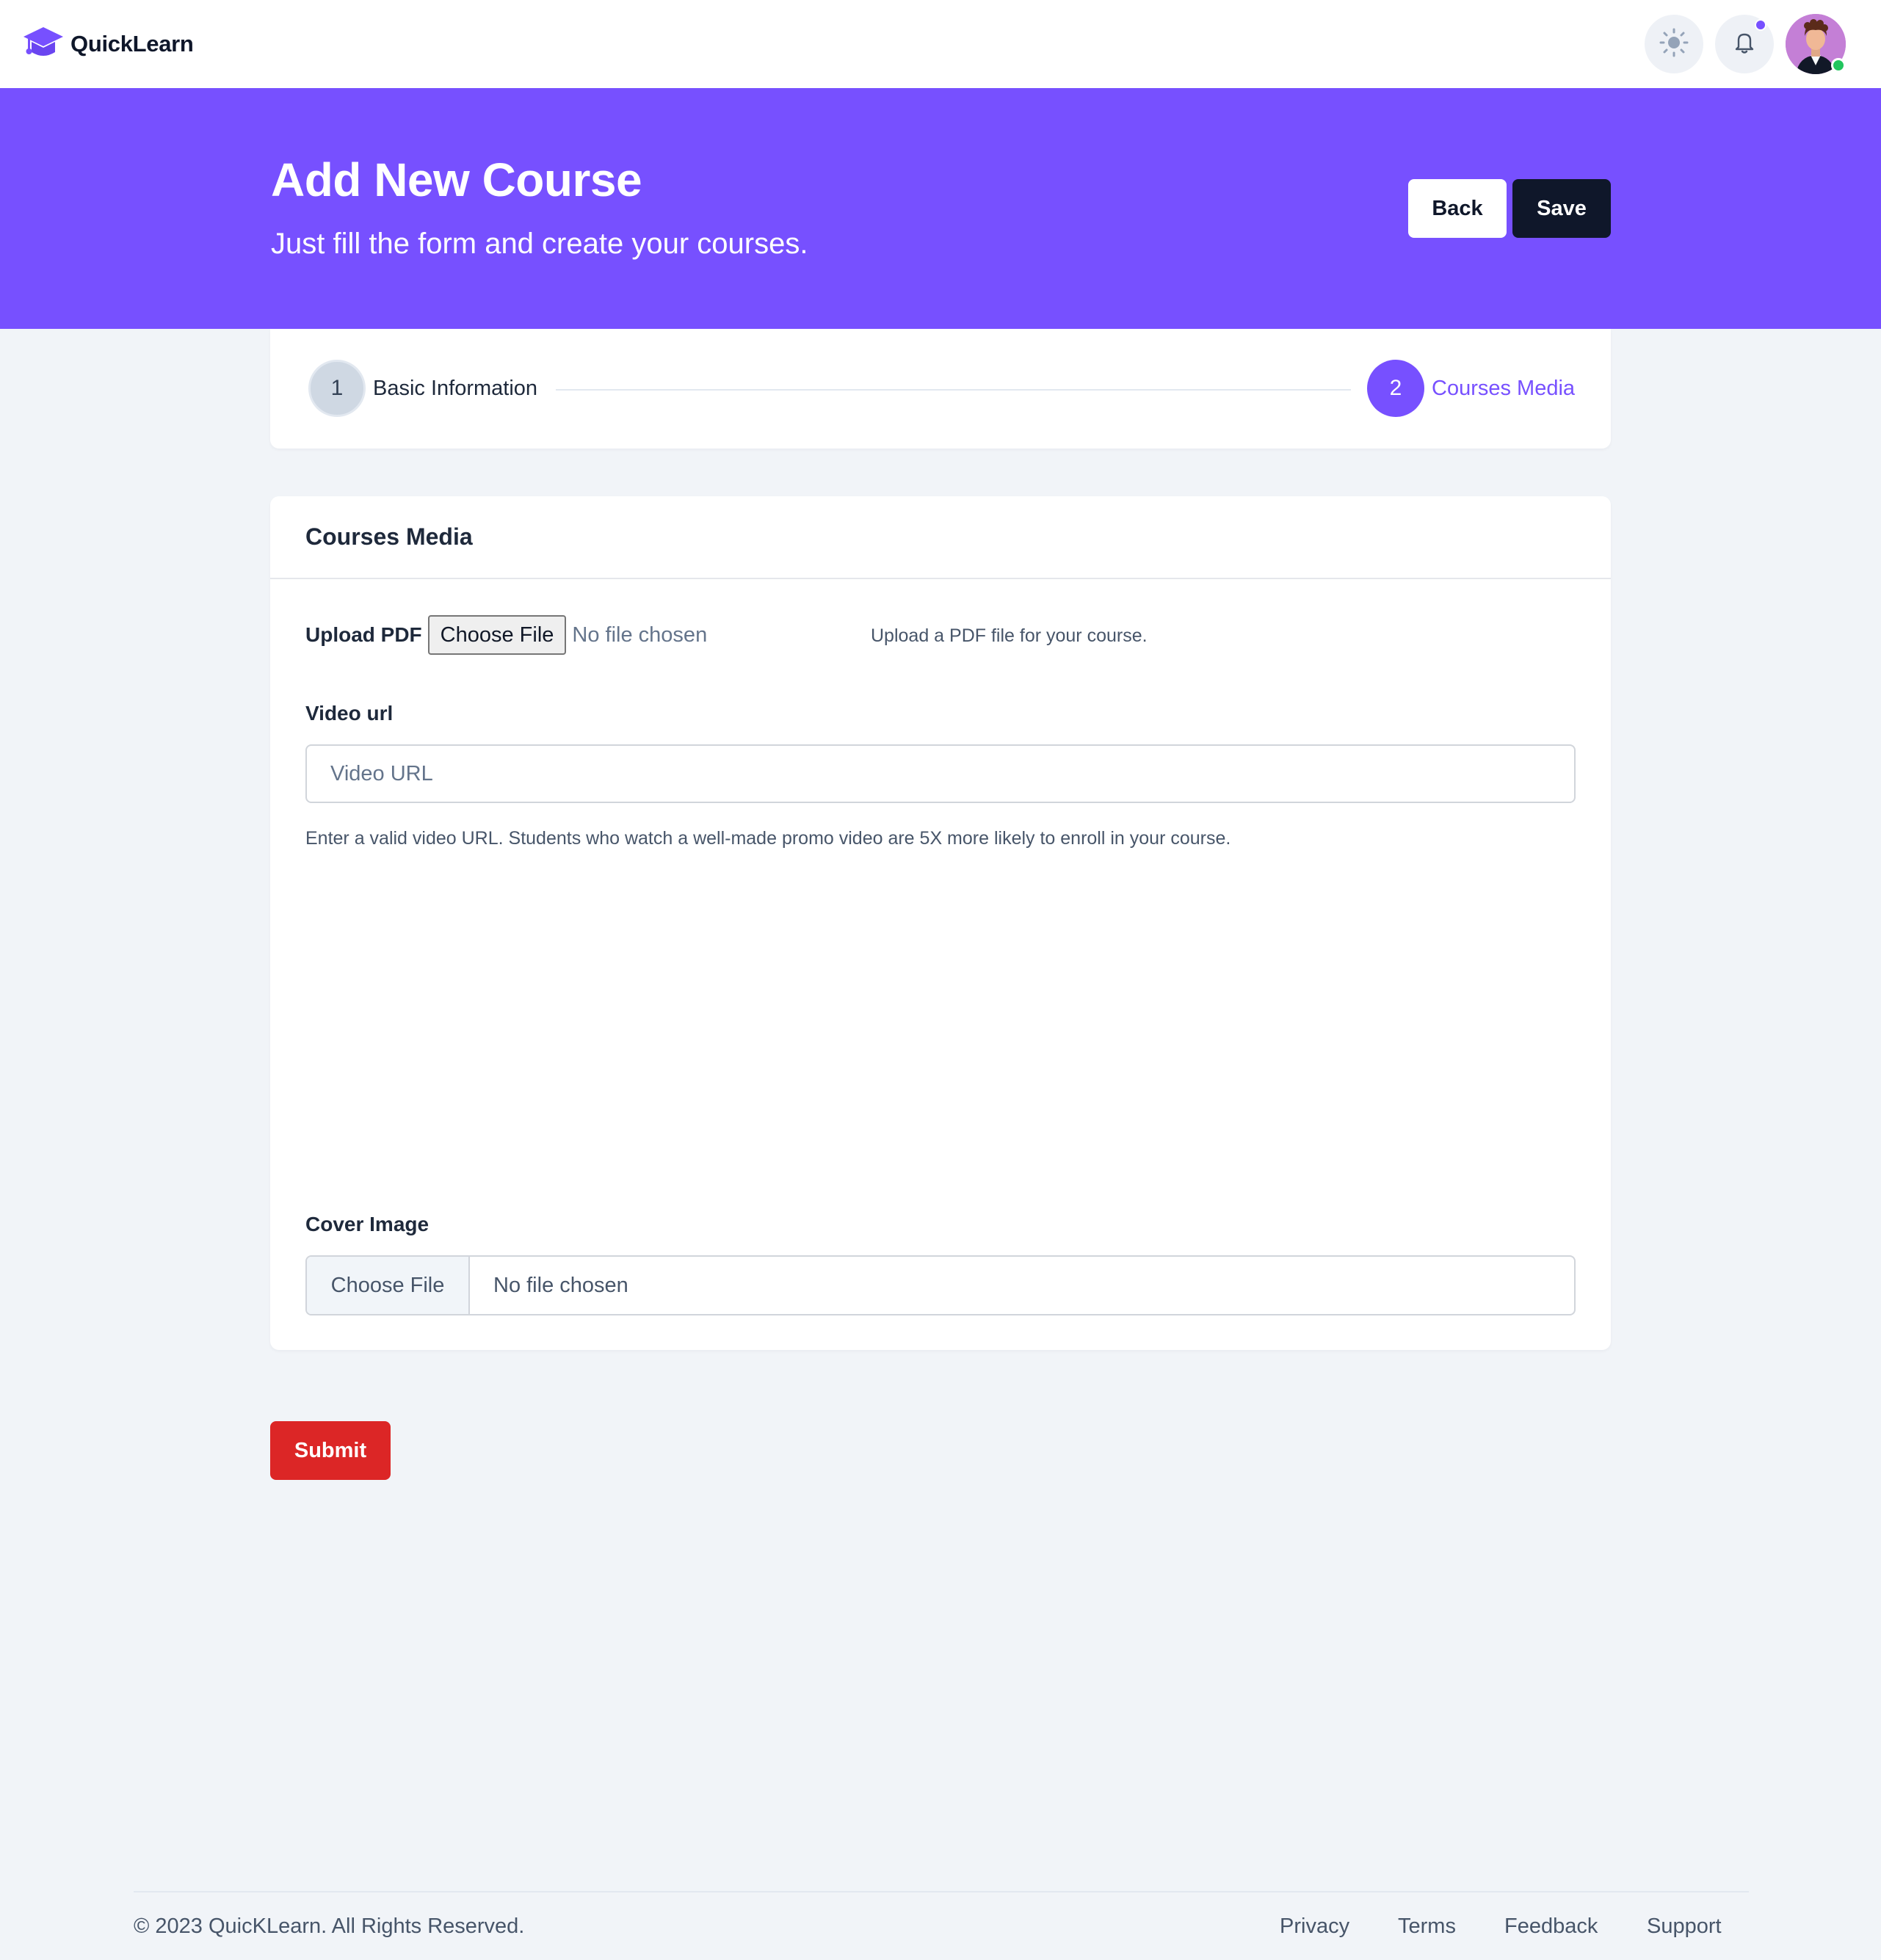 The height and width of the screenshot is (1960, 1881). What do you see at coordinates (43, 44) in the screenshot?
I see `graduation-cap-icon` at bounding box center [43, 44].